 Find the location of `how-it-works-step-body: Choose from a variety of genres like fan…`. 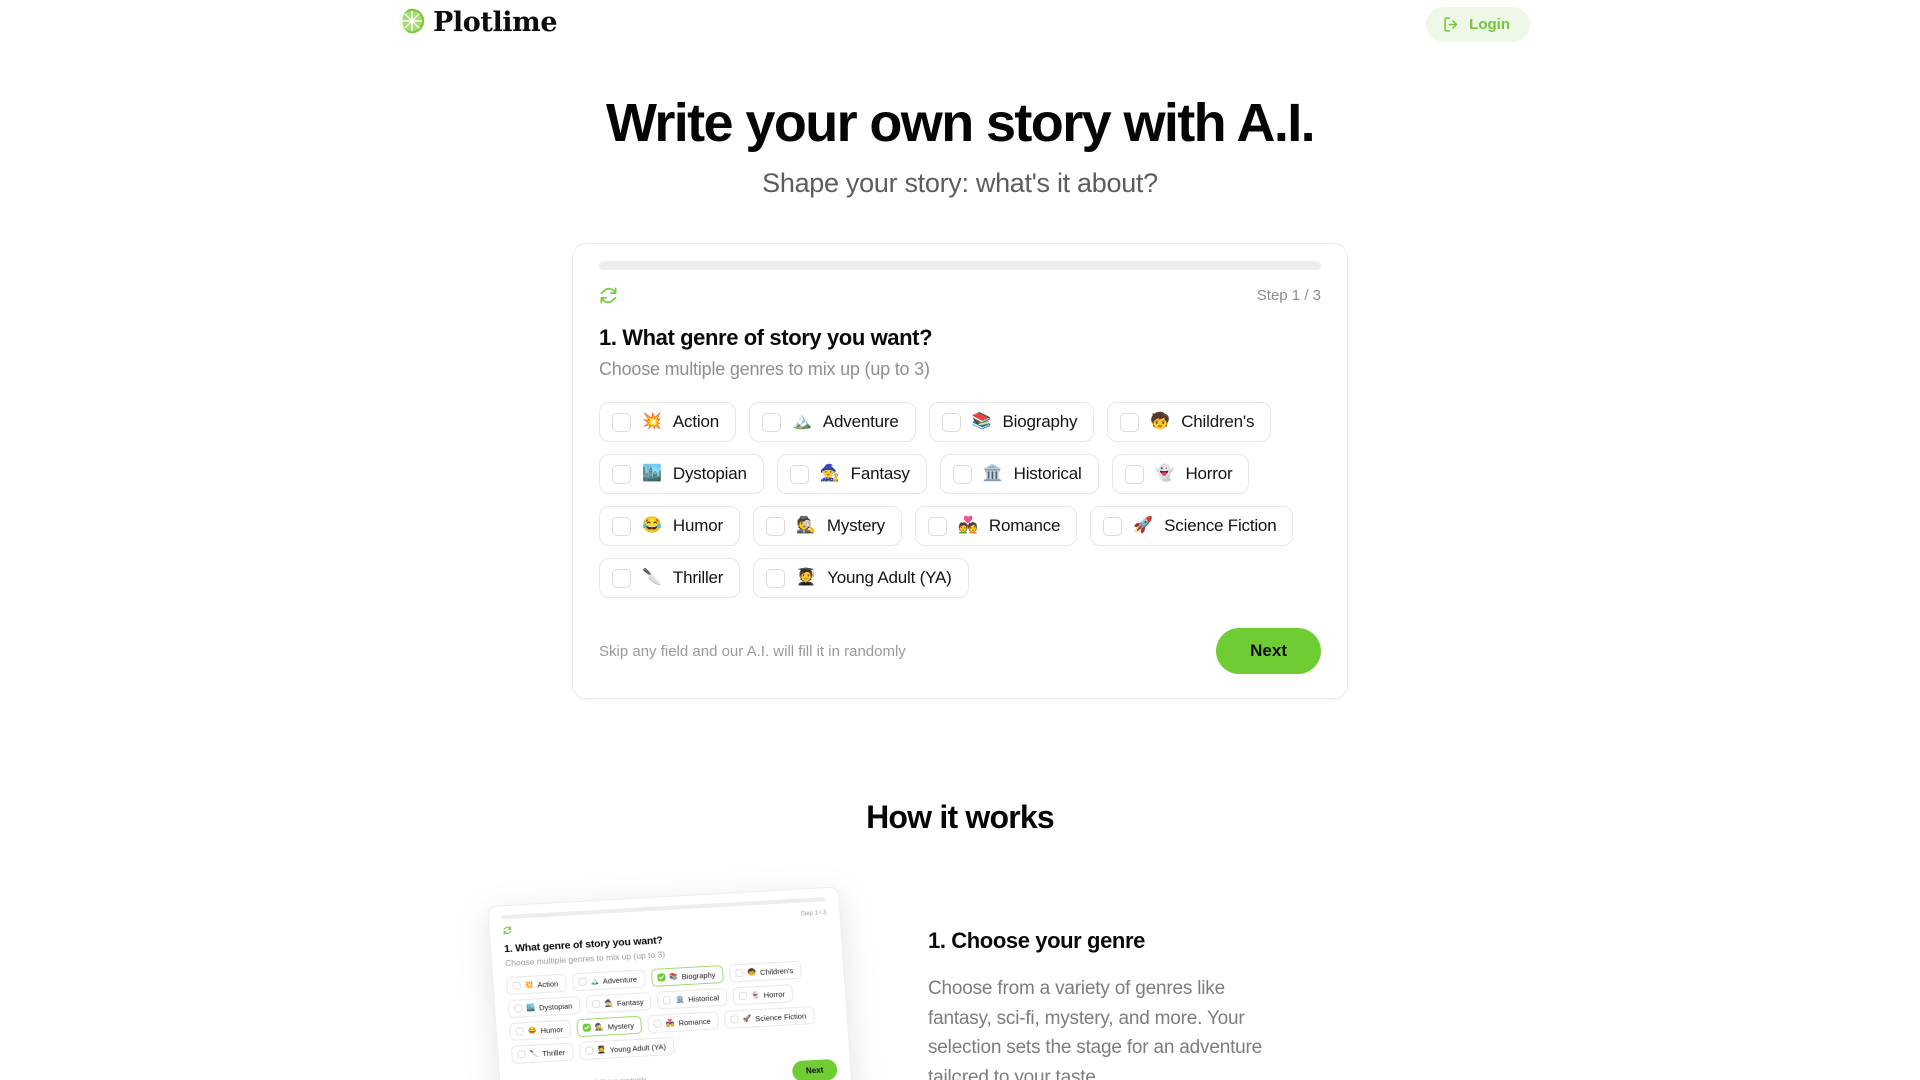

how-it-works-step-body: Choose from a variety of genres like fan… is located at coordinates (1095, 1029).